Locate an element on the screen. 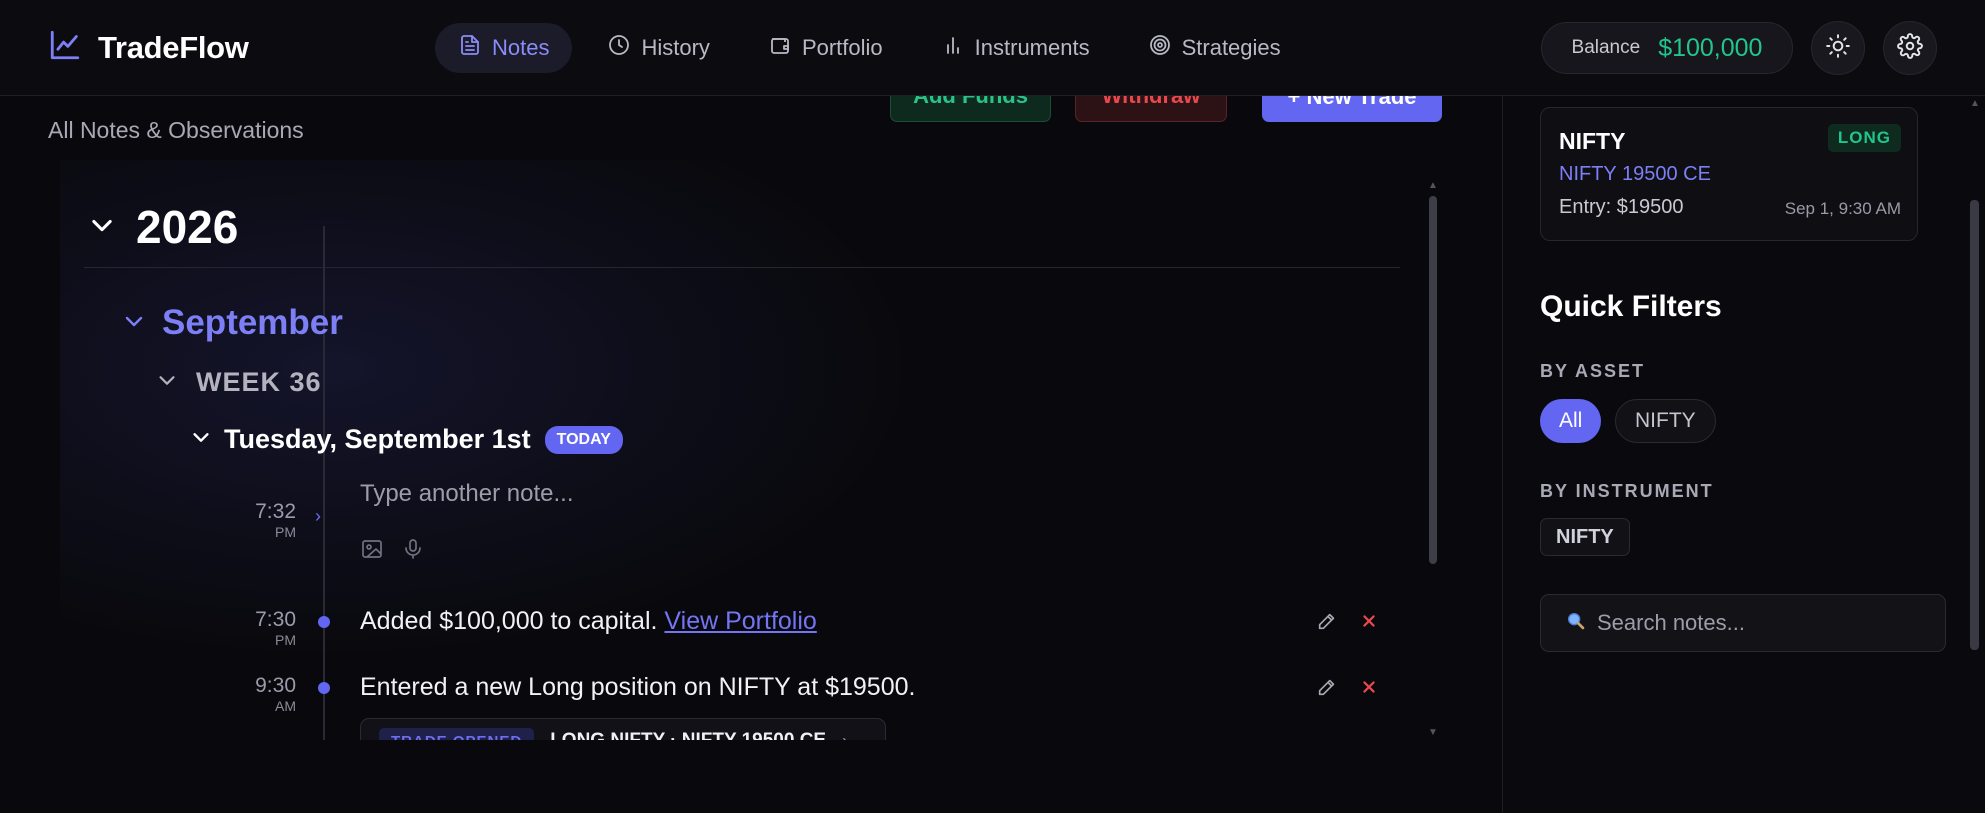 The image size is (1985, 813). instrument-filter-nifty: NIFTY is located at coordinates (1585, 537).